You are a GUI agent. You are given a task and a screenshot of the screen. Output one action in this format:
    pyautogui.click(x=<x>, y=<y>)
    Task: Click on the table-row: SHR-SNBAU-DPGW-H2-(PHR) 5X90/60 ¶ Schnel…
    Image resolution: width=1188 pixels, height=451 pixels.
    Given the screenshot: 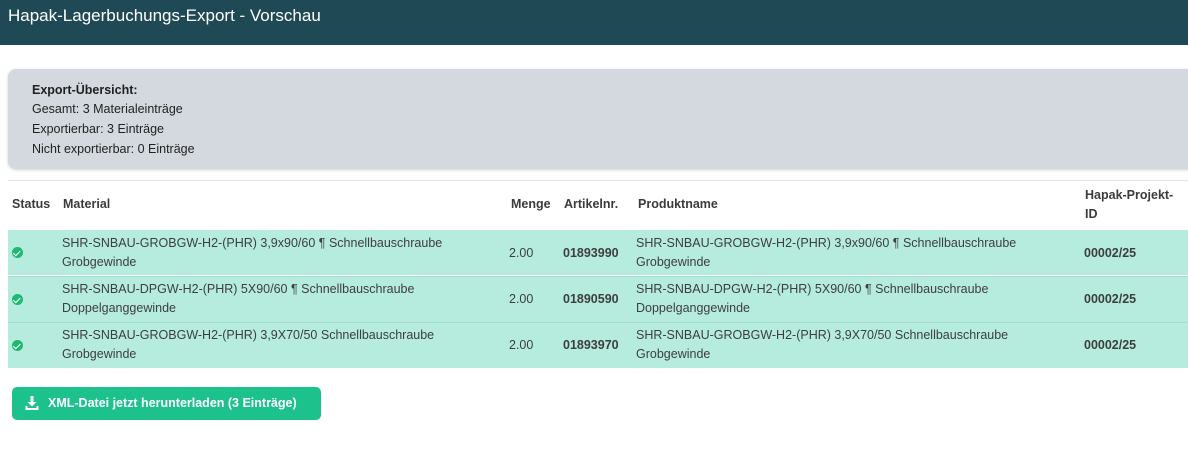 What is the action you would take?
    pyautogui.click(x=598, y=299)
    